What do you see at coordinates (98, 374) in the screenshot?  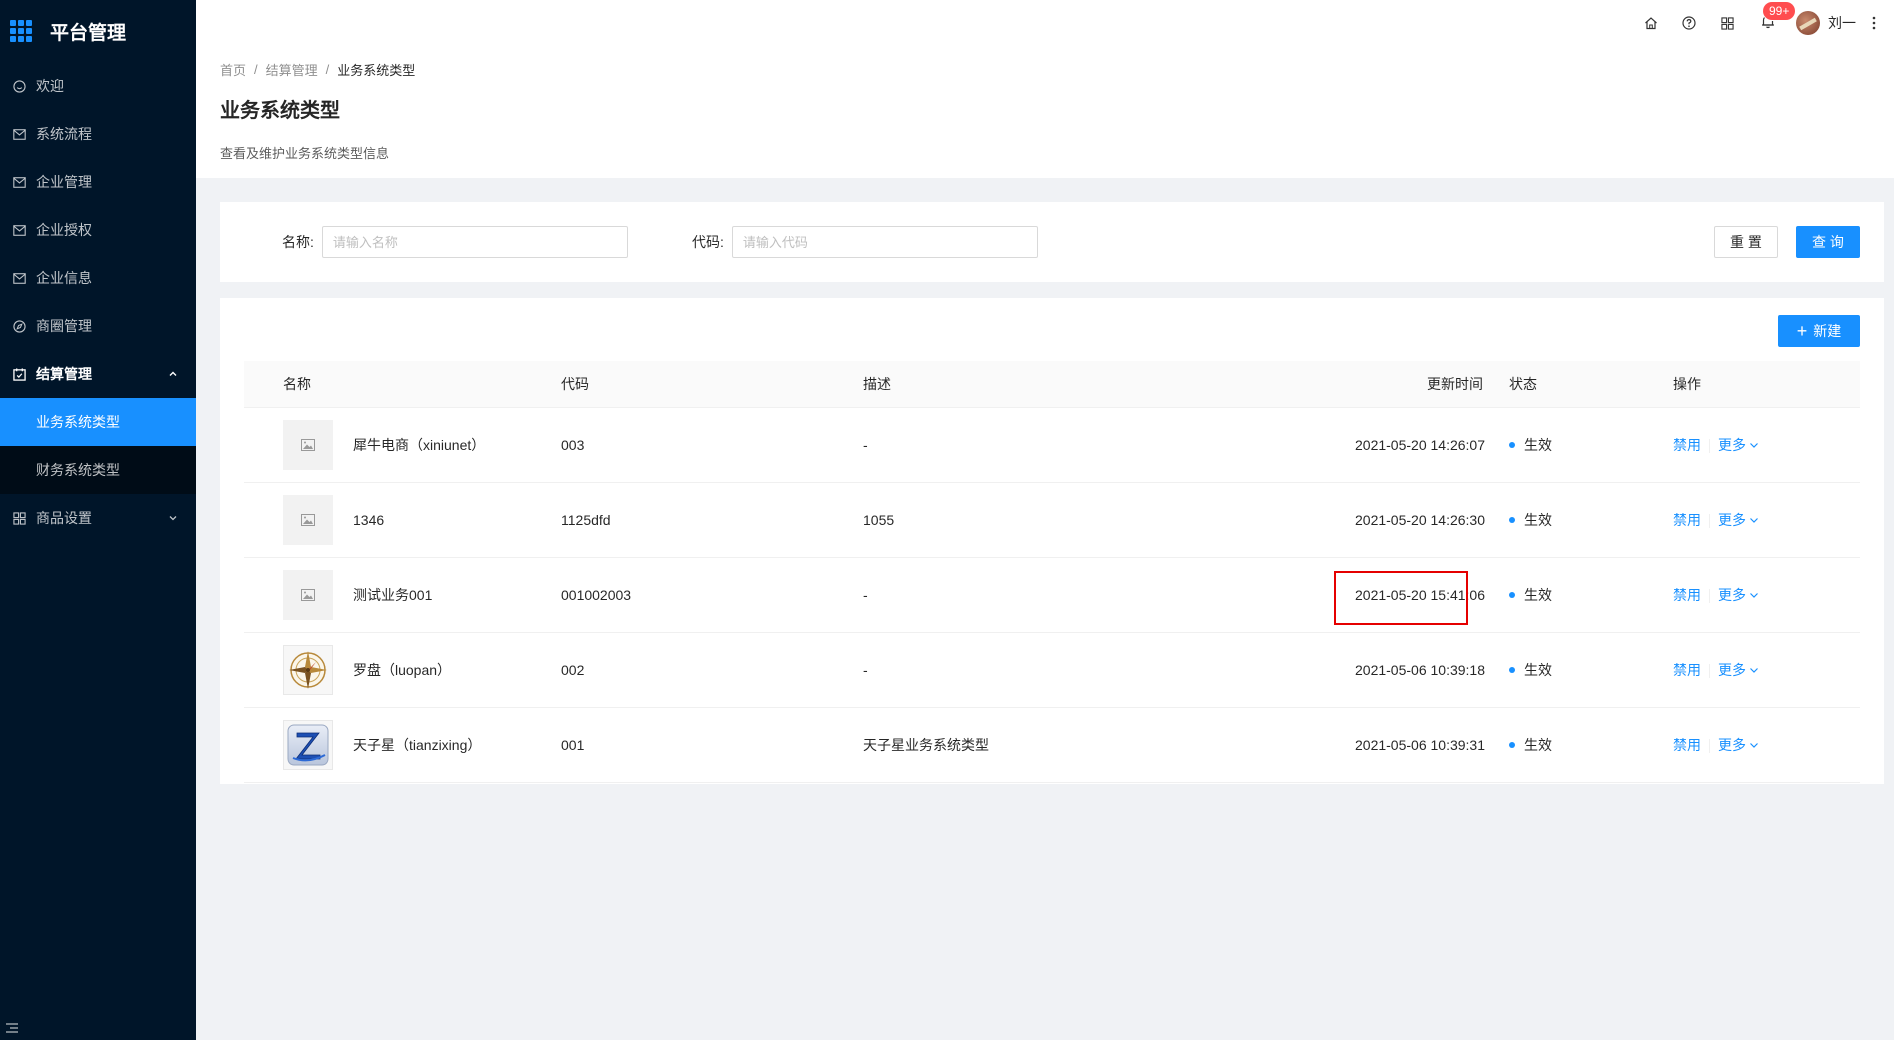 I see `sidebar-item-settlement: 结算管理` at bounding box center [98, 374].